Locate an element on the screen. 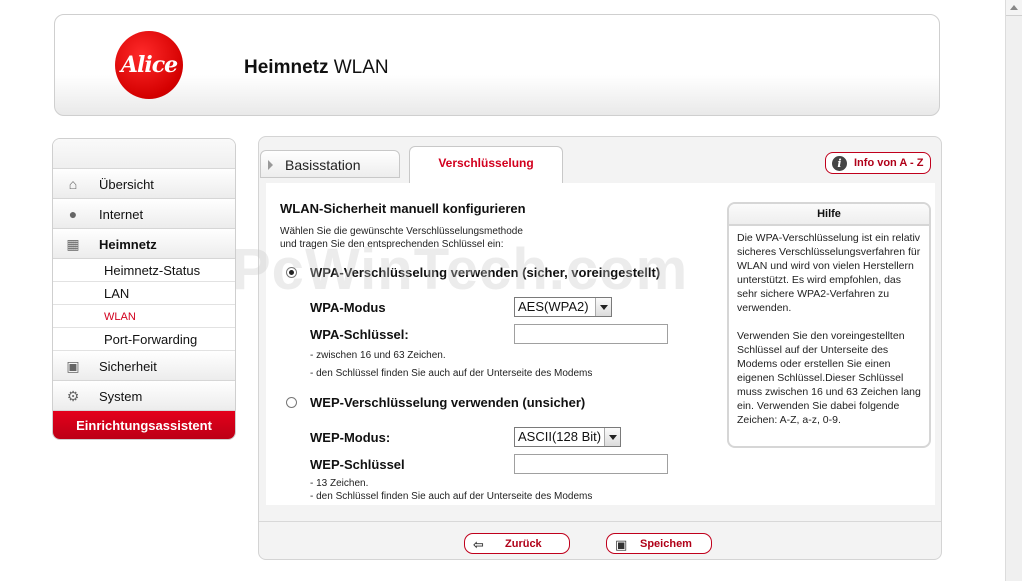 The width and height of the screenshot is (1022, 581). wpa-key-label: WPA-Schlüssel: is located at coordinates (359, 334).